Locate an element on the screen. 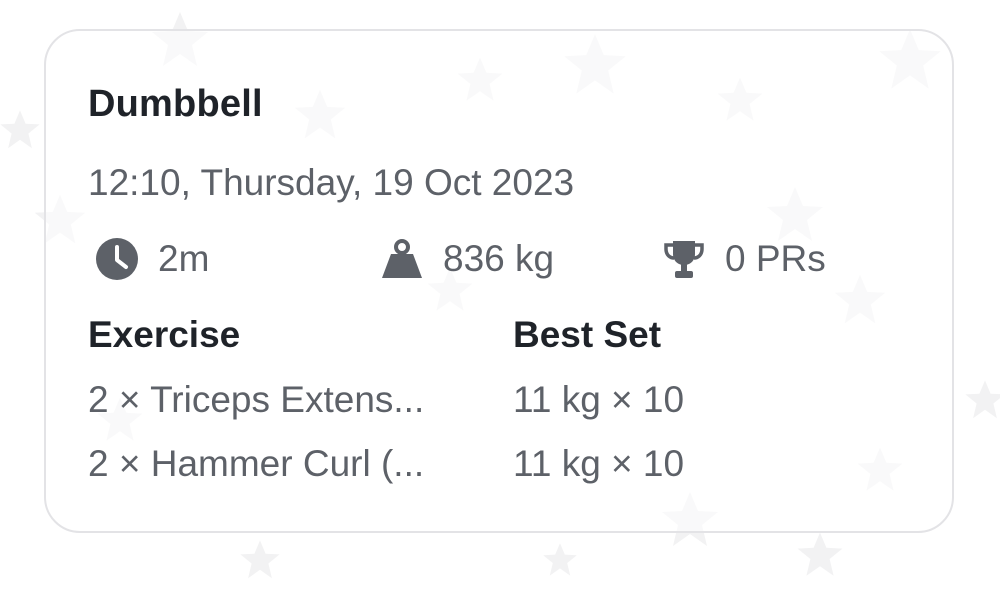 The width and height of the screenshot is (1000, 592). volume-stat: 836 kg is located at coordinates (466, 259).